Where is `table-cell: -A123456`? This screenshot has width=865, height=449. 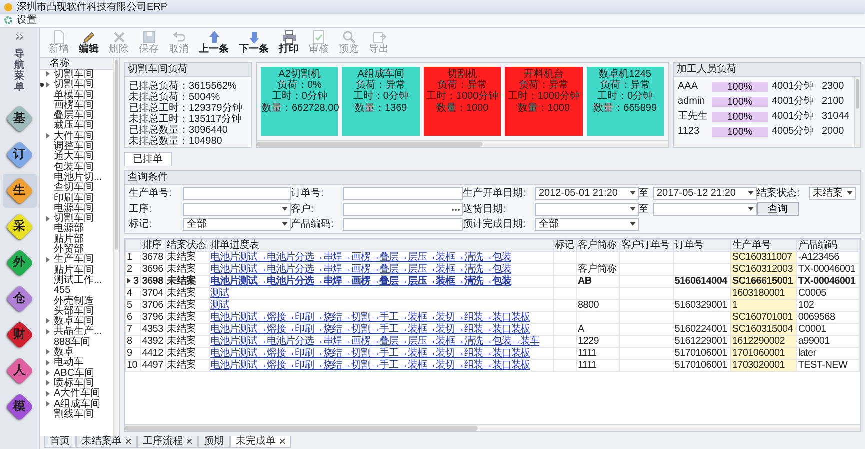 table-cell: -A123456 is located at coordinates (828, 258).